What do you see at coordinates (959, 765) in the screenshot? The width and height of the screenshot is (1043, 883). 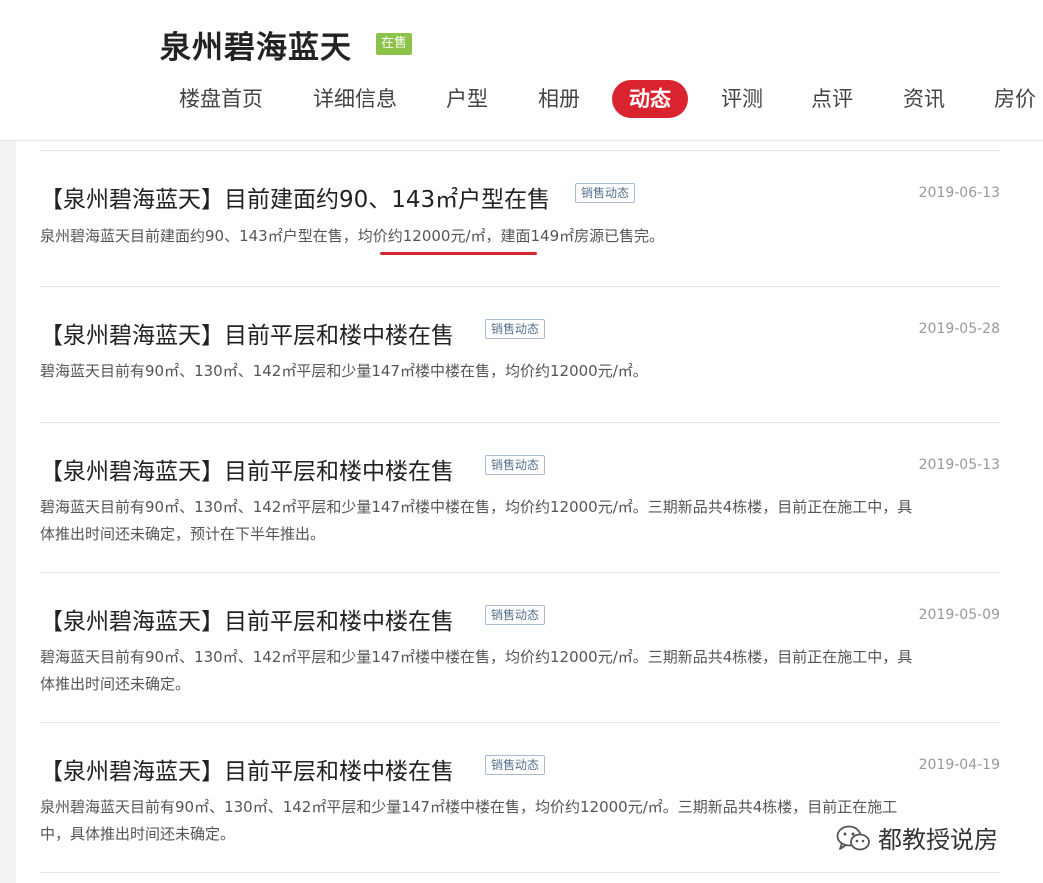 I see `post-date: 2019-04-19` at bounding box center [959, 765].